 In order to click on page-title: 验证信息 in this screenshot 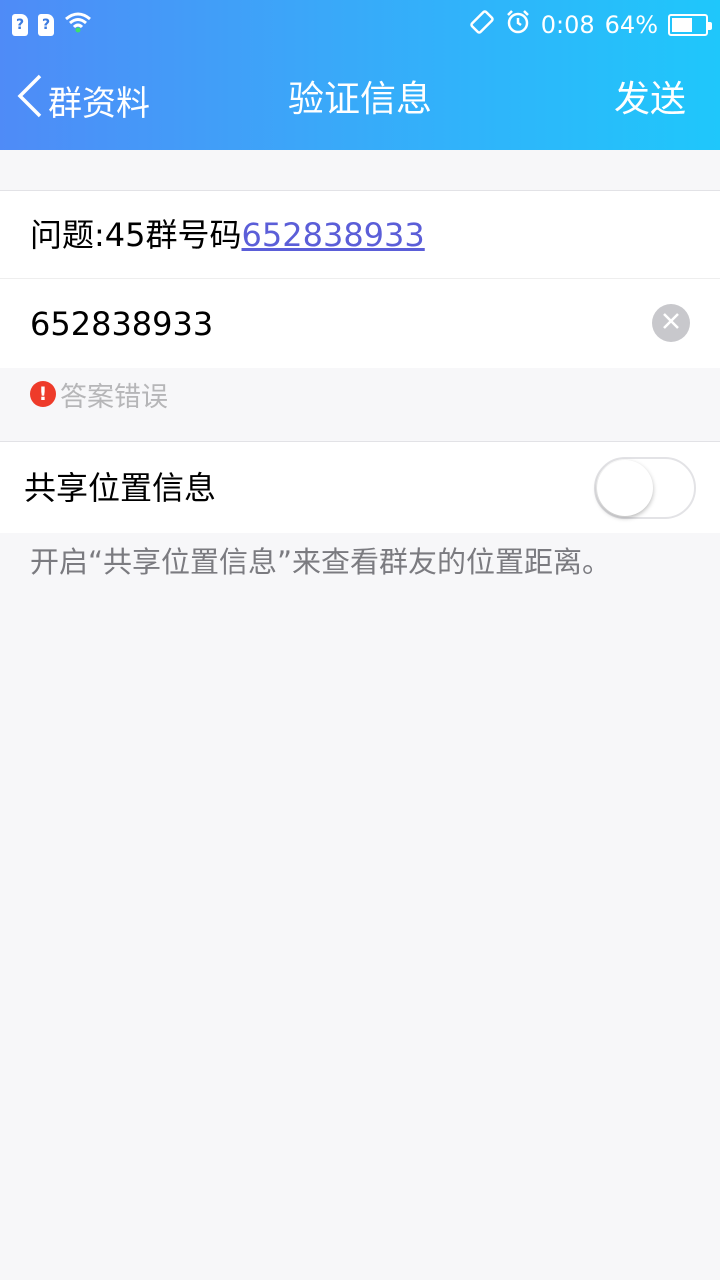, I will do `click(359, 99)`.